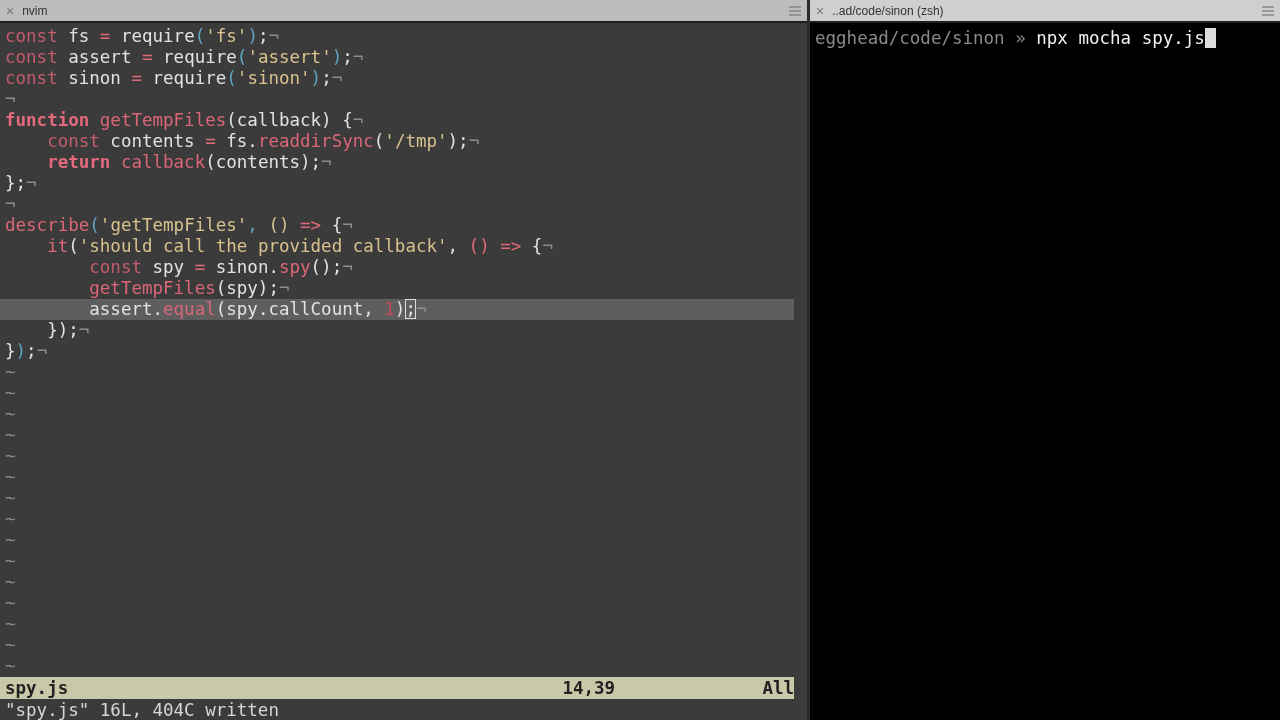  I want to click on scroll-position: All, so click(778, 688).